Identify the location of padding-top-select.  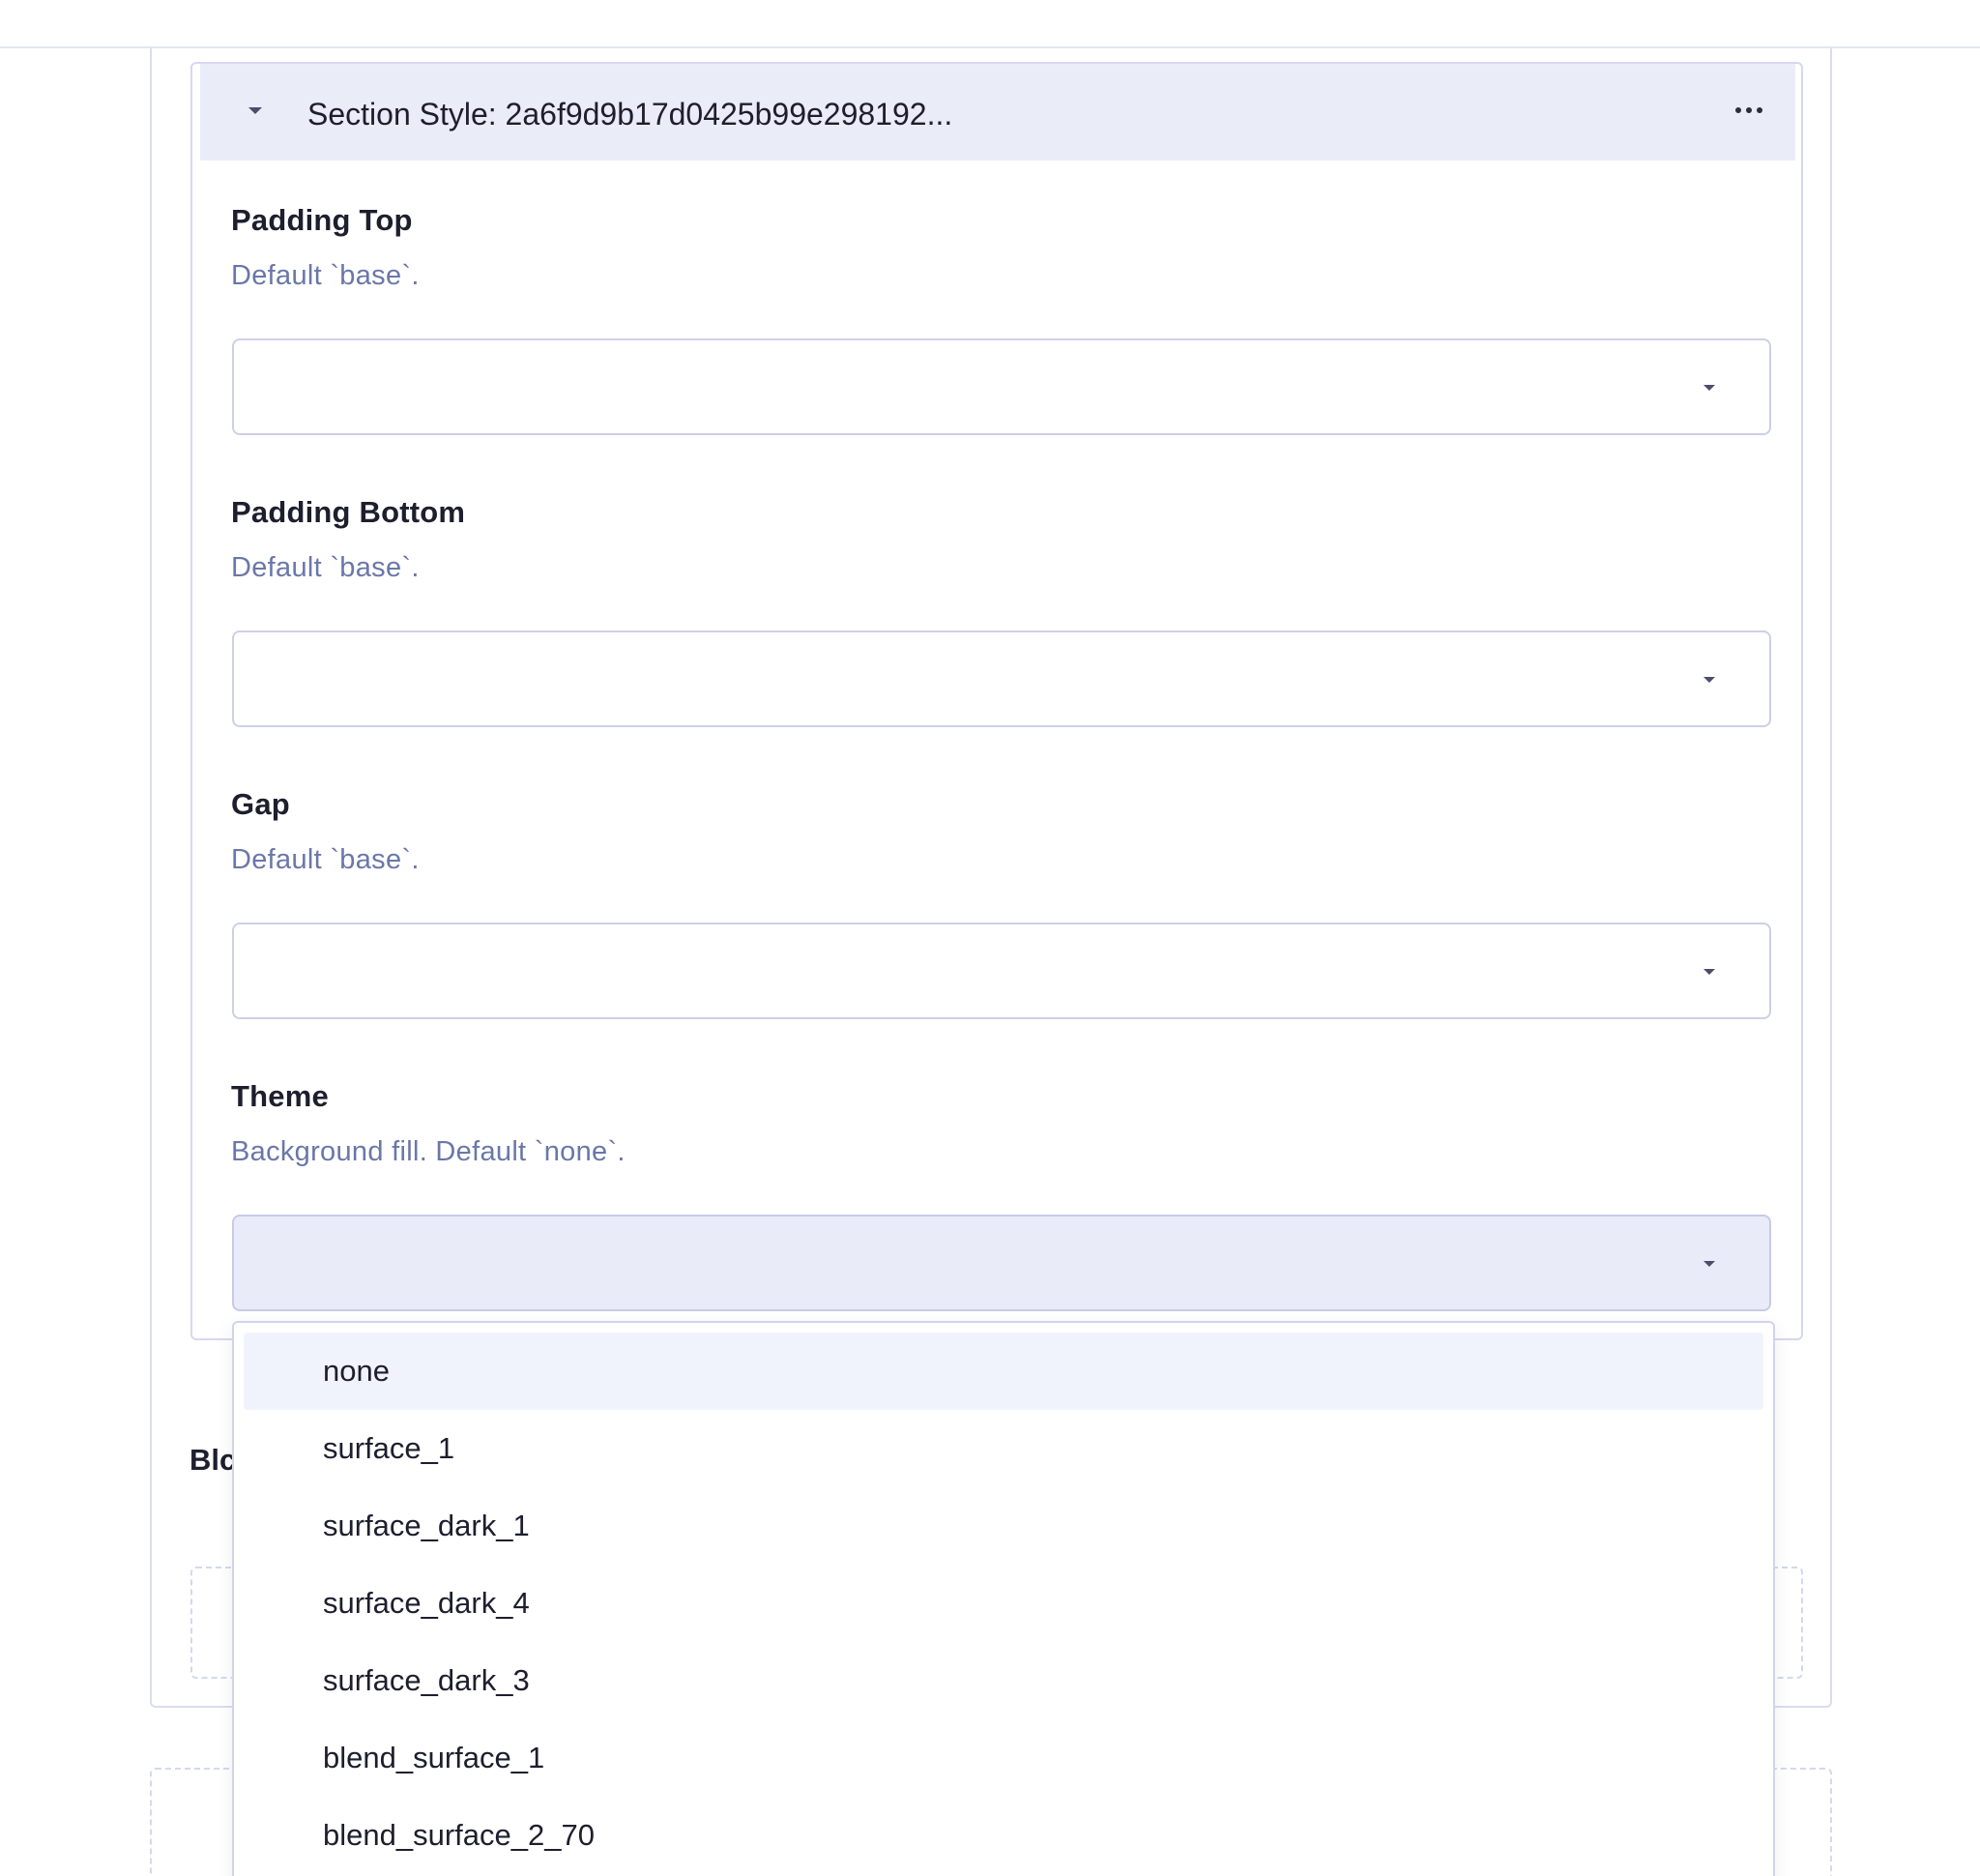
(1001, 386).